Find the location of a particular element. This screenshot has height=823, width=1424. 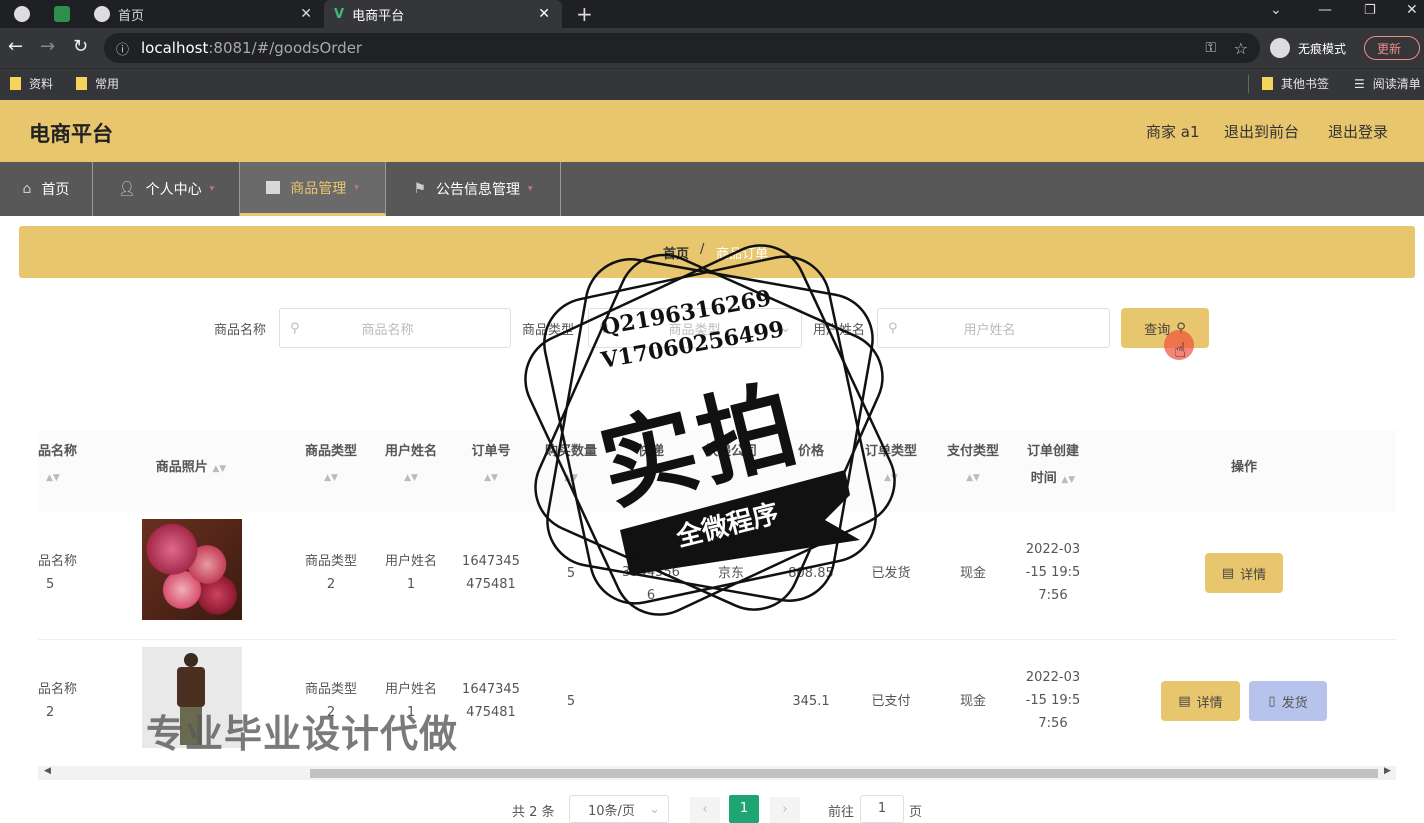

nav-item-home: ⌂ 首页 is located at coordinates (46, 189).